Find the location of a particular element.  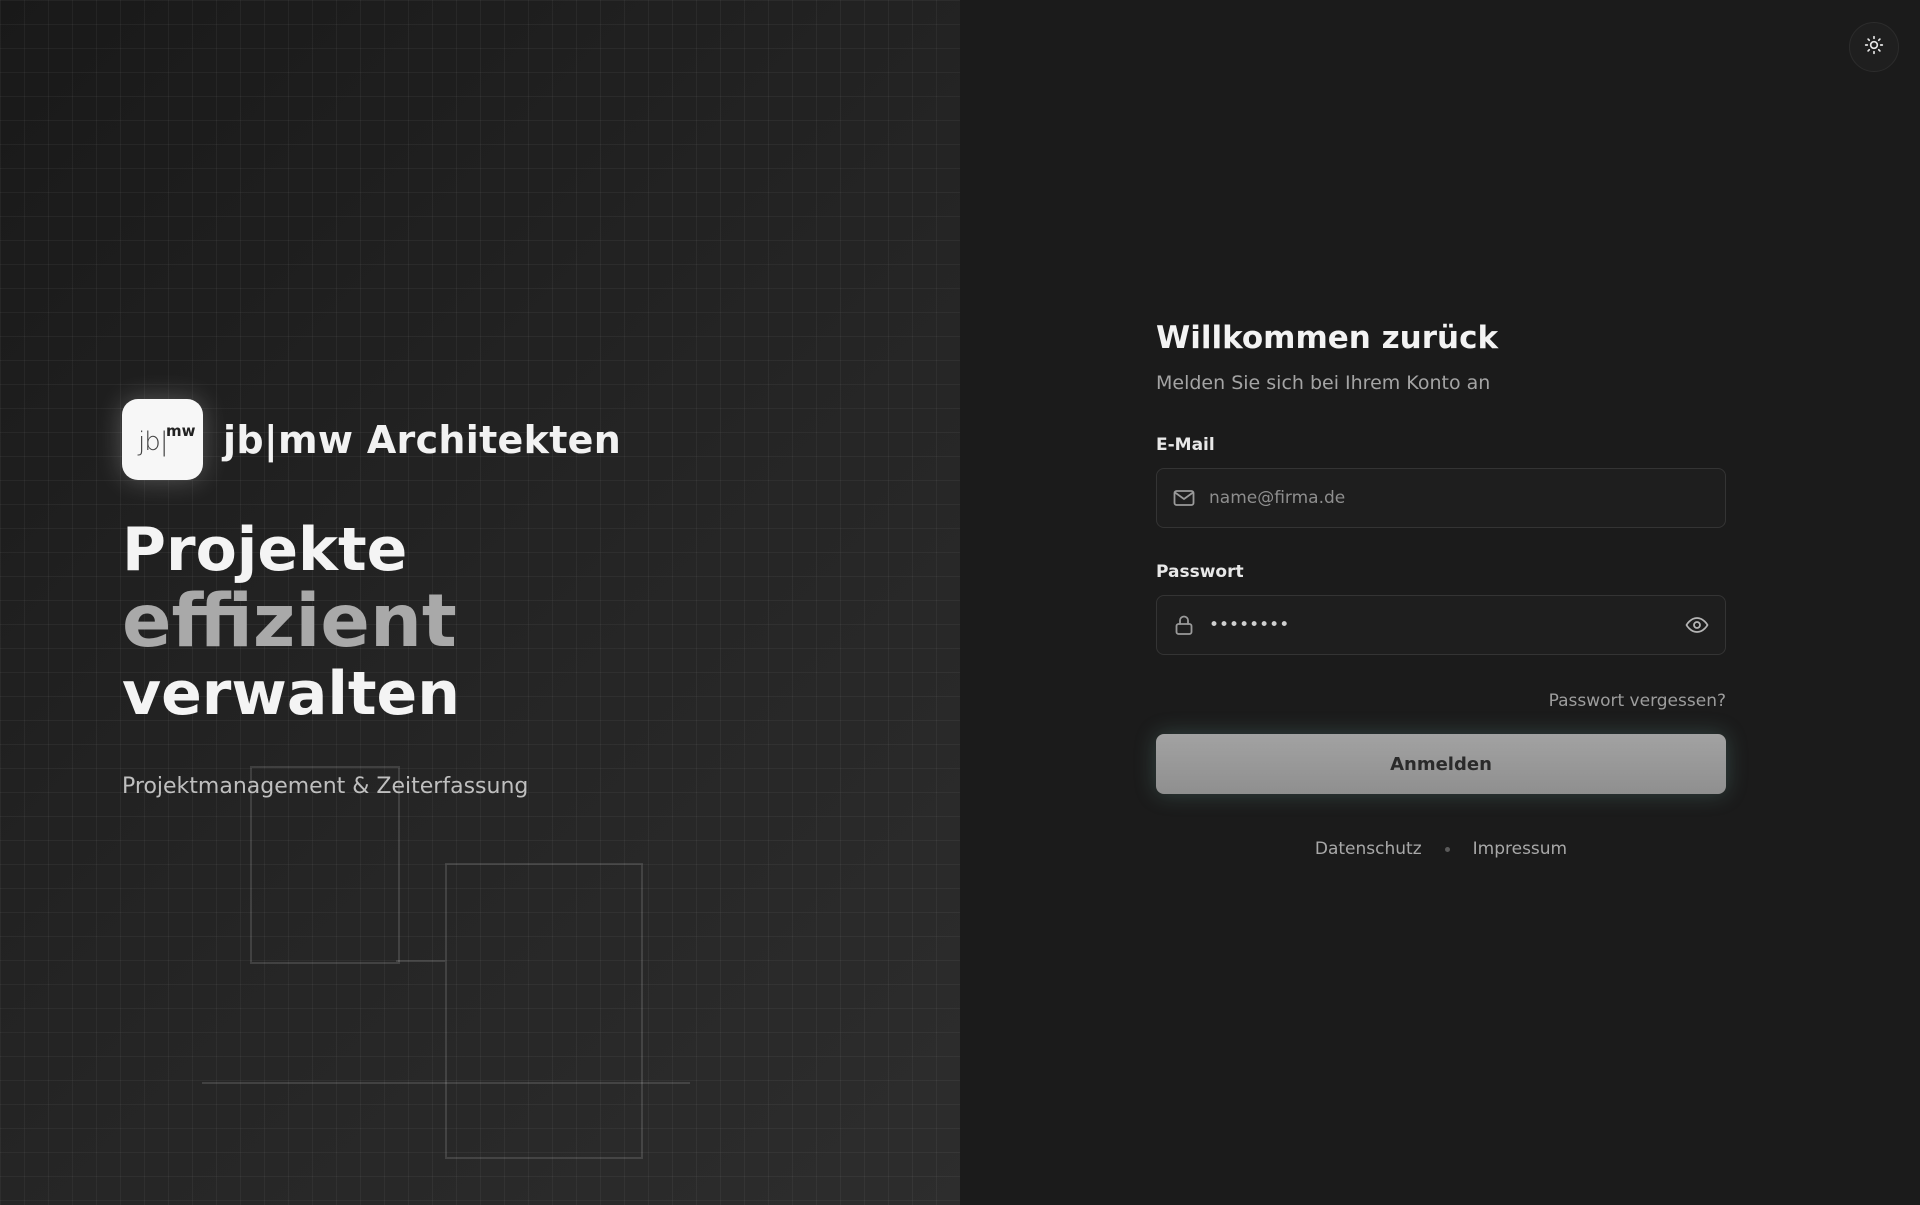

hero-headline: Projekte effizient verwalten is located at coordinates (291, 622).